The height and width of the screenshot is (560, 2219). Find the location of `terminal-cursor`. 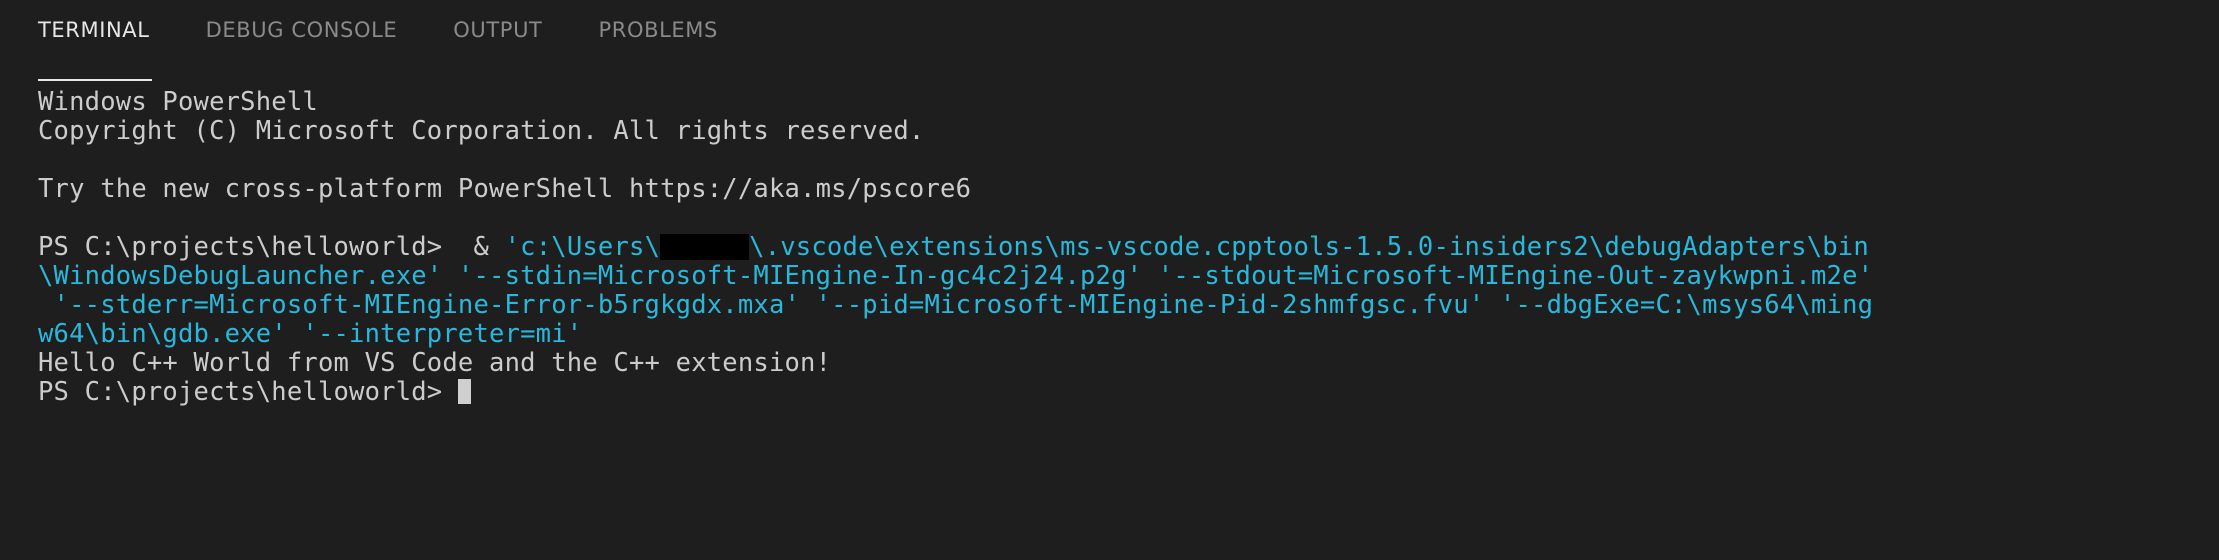

terminal-cursor is located at coordinates (464, 391).